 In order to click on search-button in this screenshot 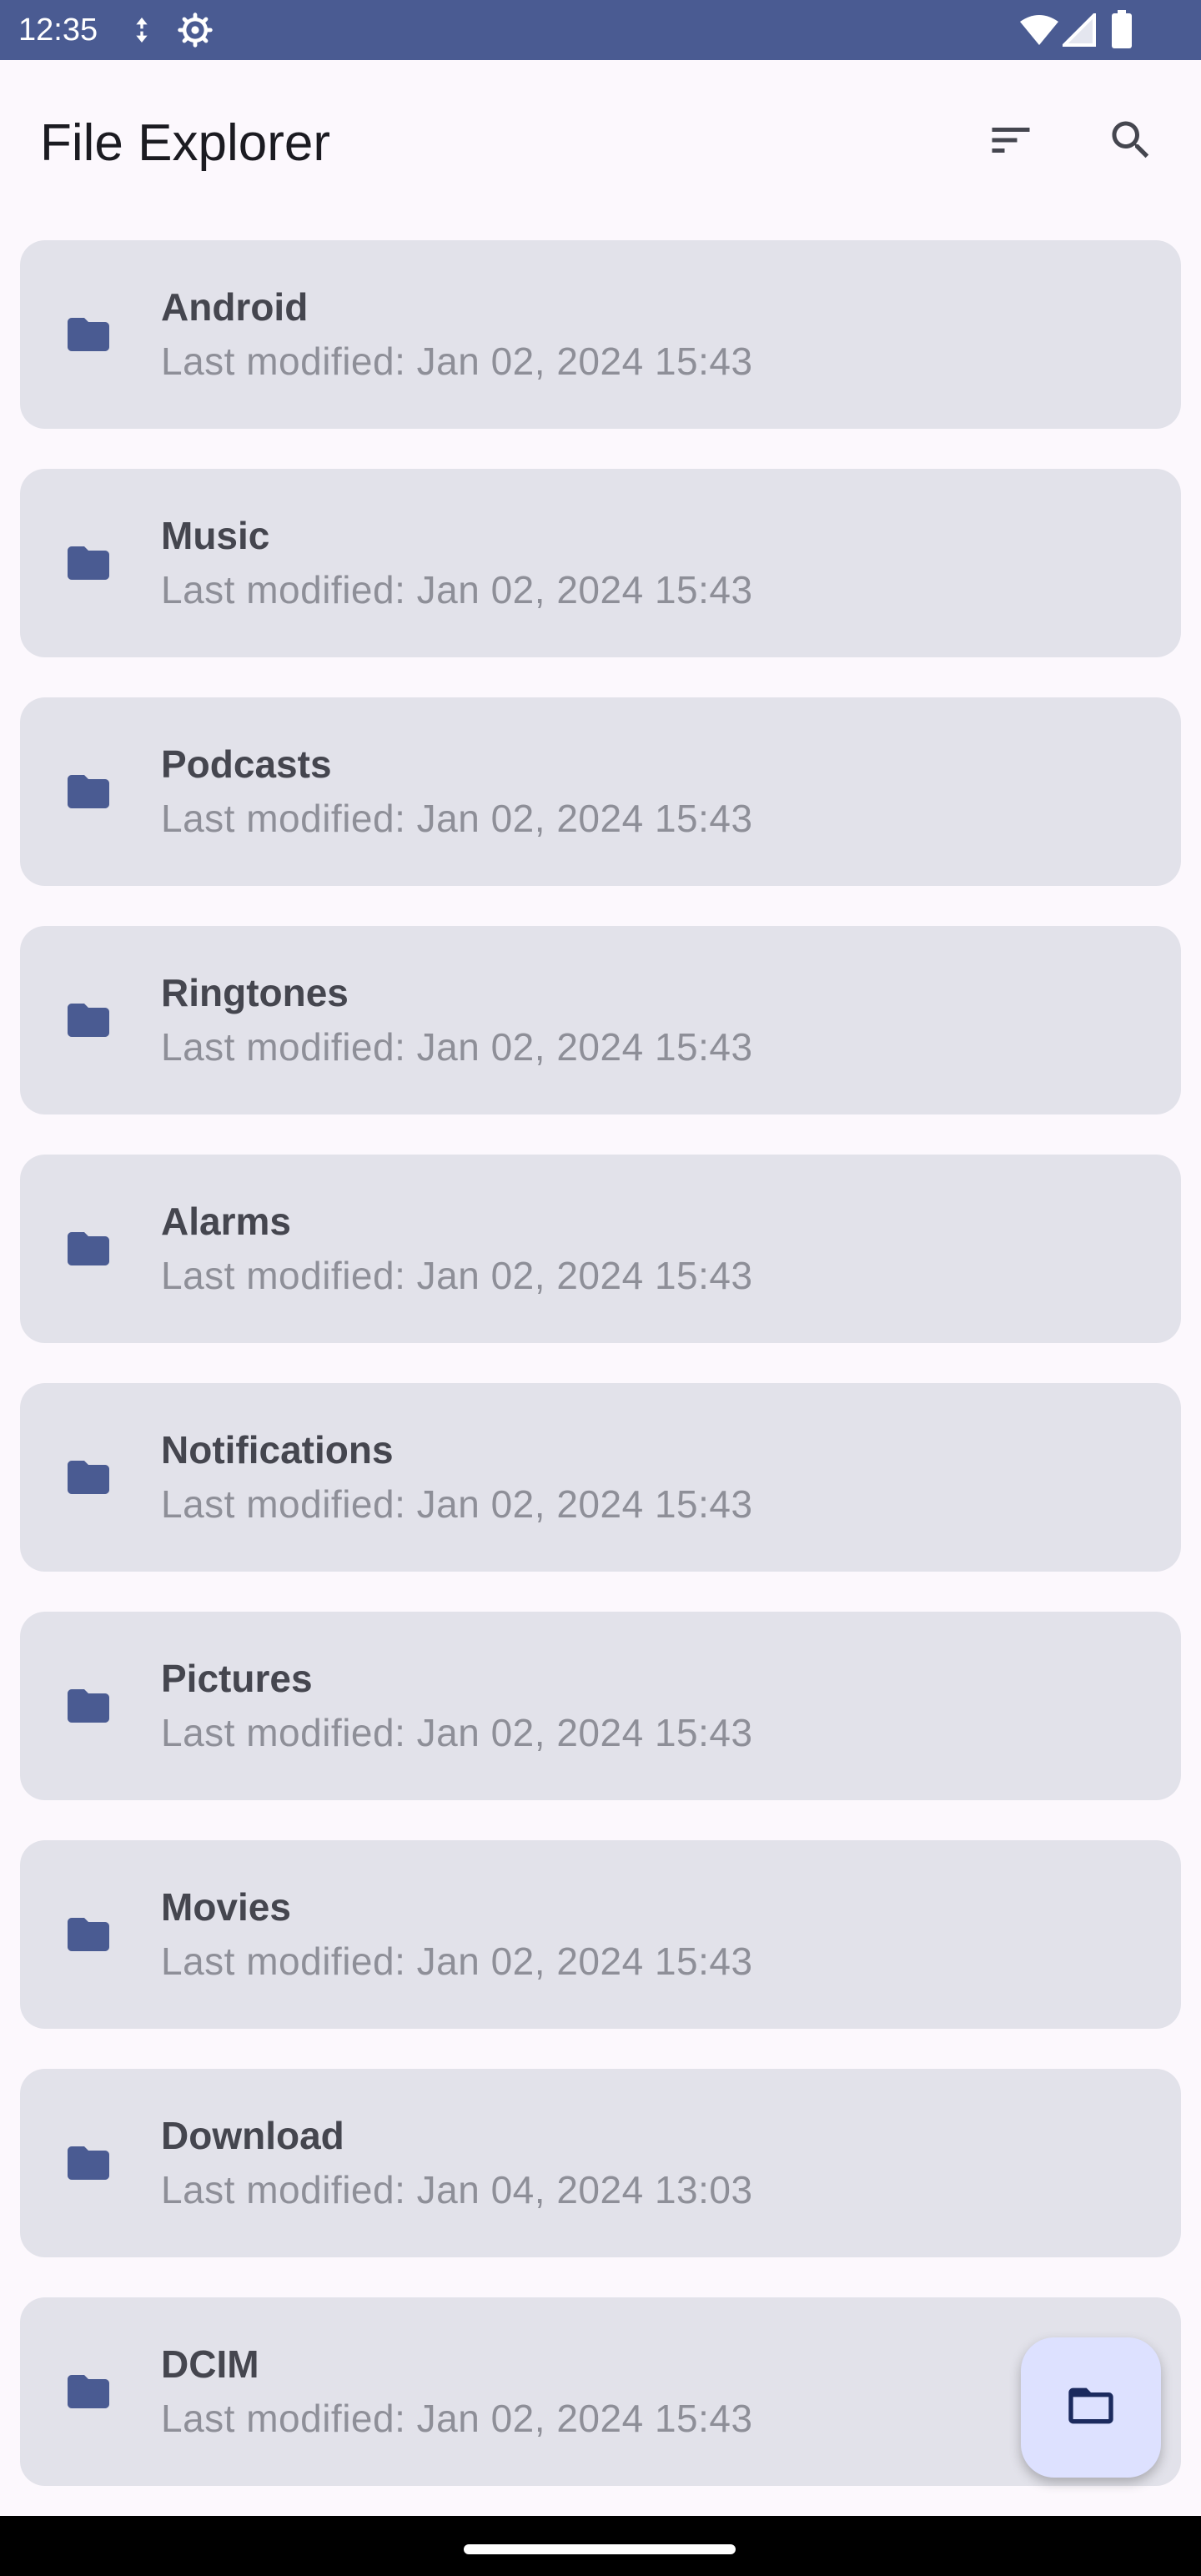, I will do `click(1131, 142)`.